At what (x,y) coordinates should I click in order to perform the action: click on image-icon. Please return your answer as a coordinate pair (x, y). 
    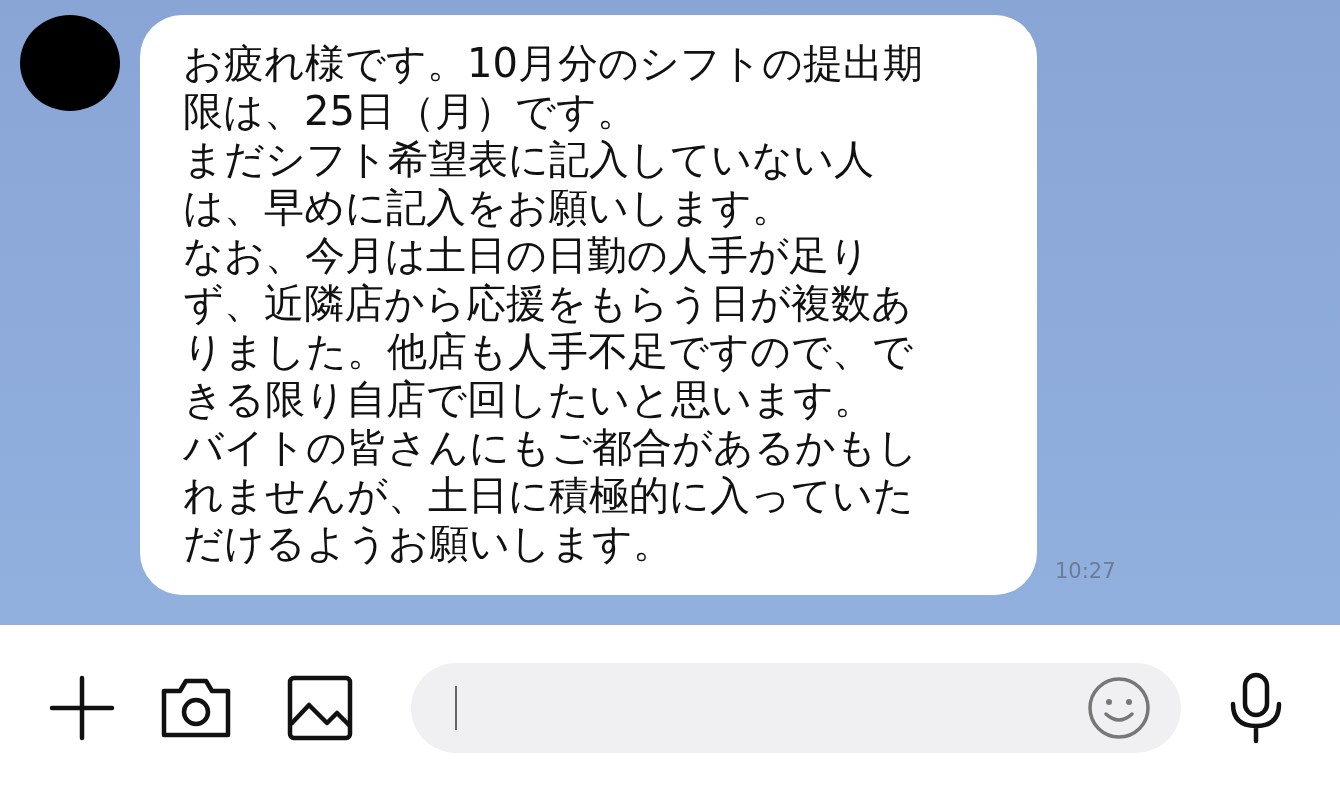
    Looking at the image, I should click on (320, 708).